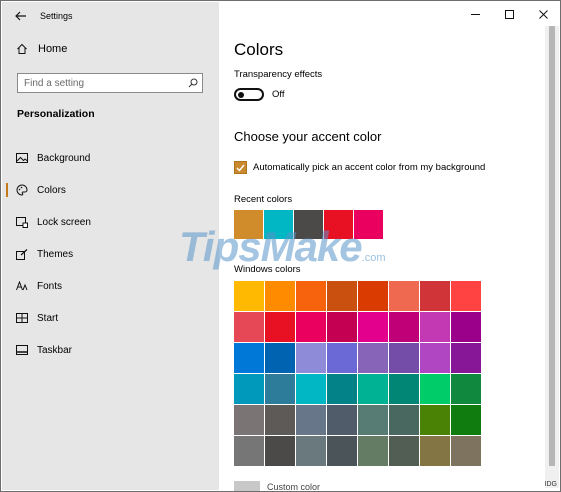 Image resolution: width=561 pixels, height=492 pixels. Describe the element at coordinates (247, 486) in the screenshot. I see `custom-color-button` at that location.